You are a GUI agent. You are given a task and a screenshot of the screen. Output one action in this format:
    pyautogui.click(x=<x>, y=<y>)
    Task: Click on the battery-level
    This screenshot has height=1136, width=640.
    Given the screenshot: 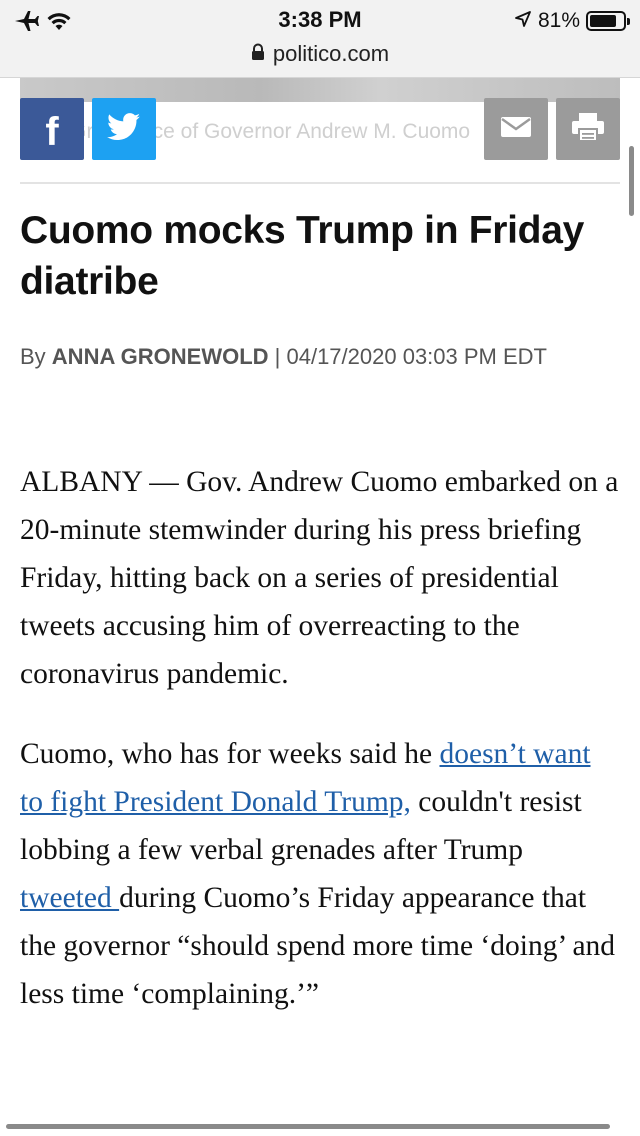 What is the action you would take?
    pyautogui.click(x=603, y=21)
    